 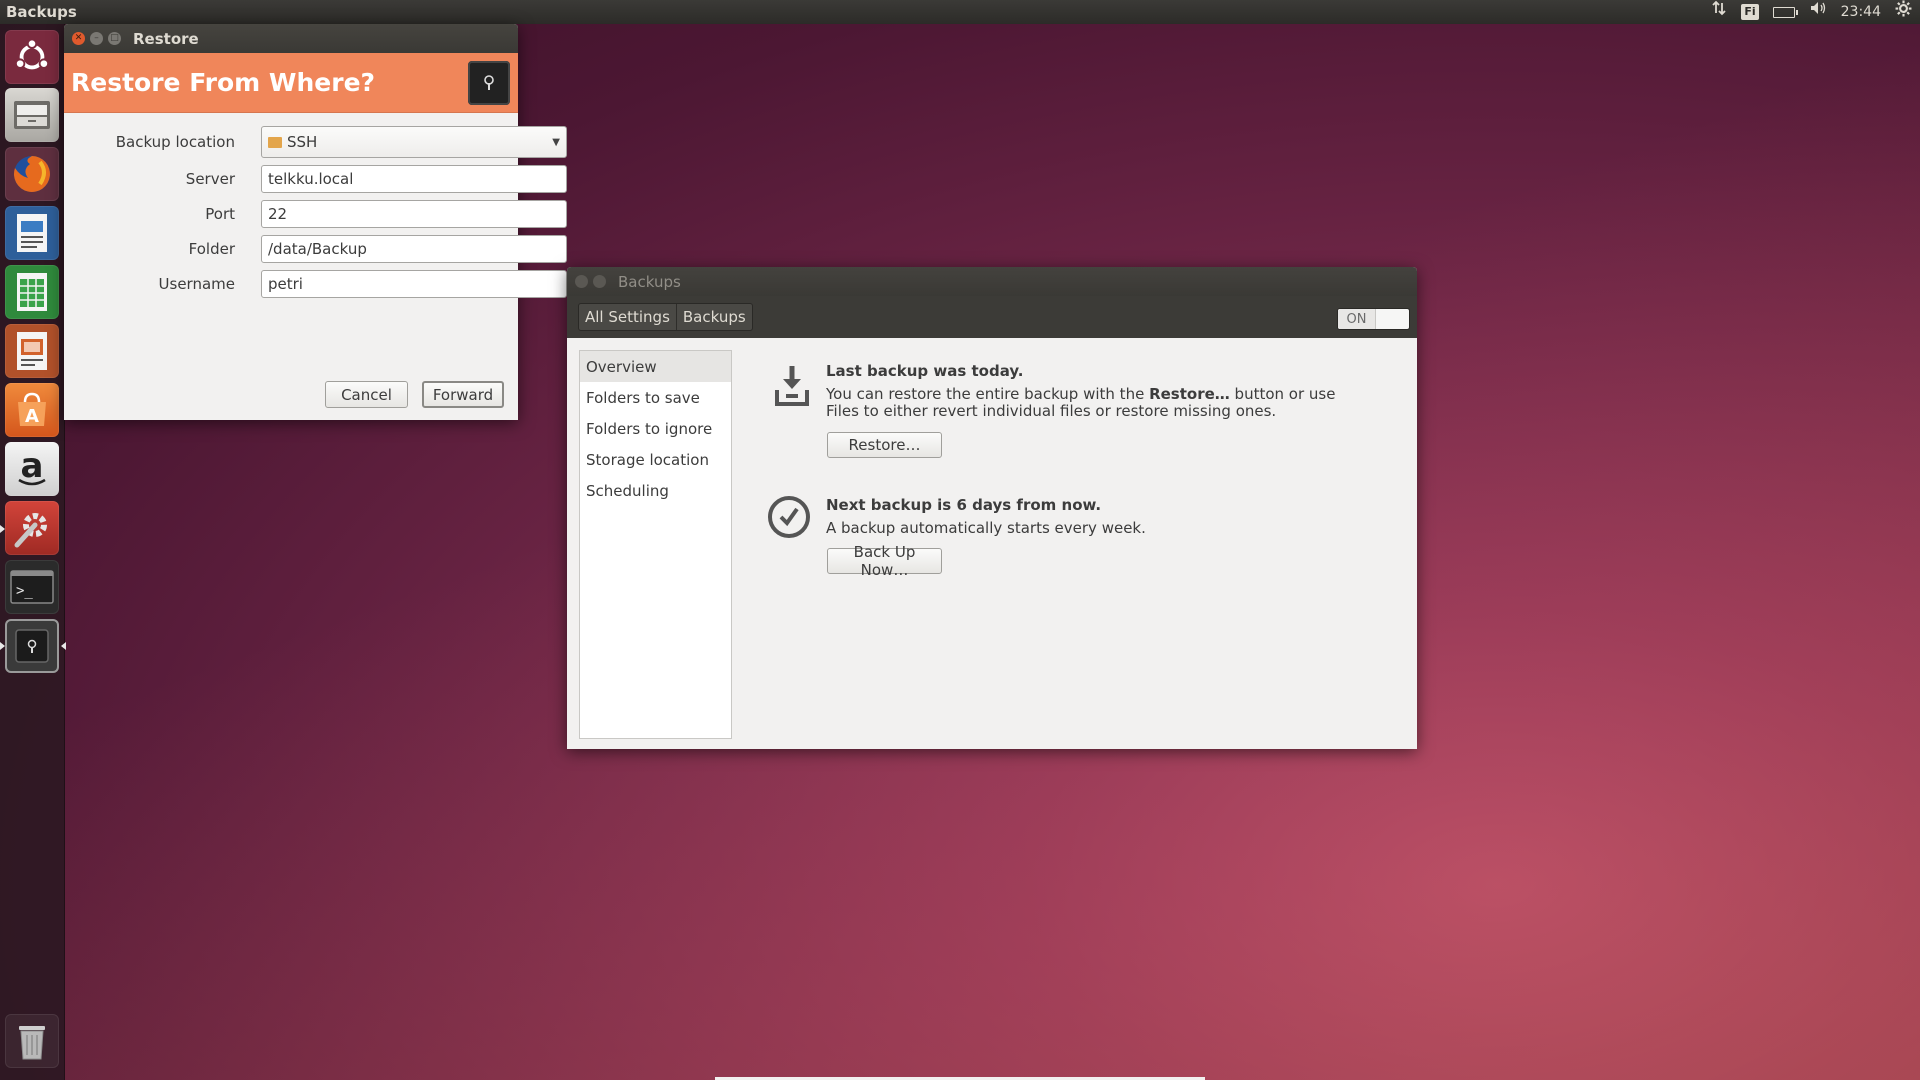 I want to click on active-app-title: Backups, so click(x=41, y=12).